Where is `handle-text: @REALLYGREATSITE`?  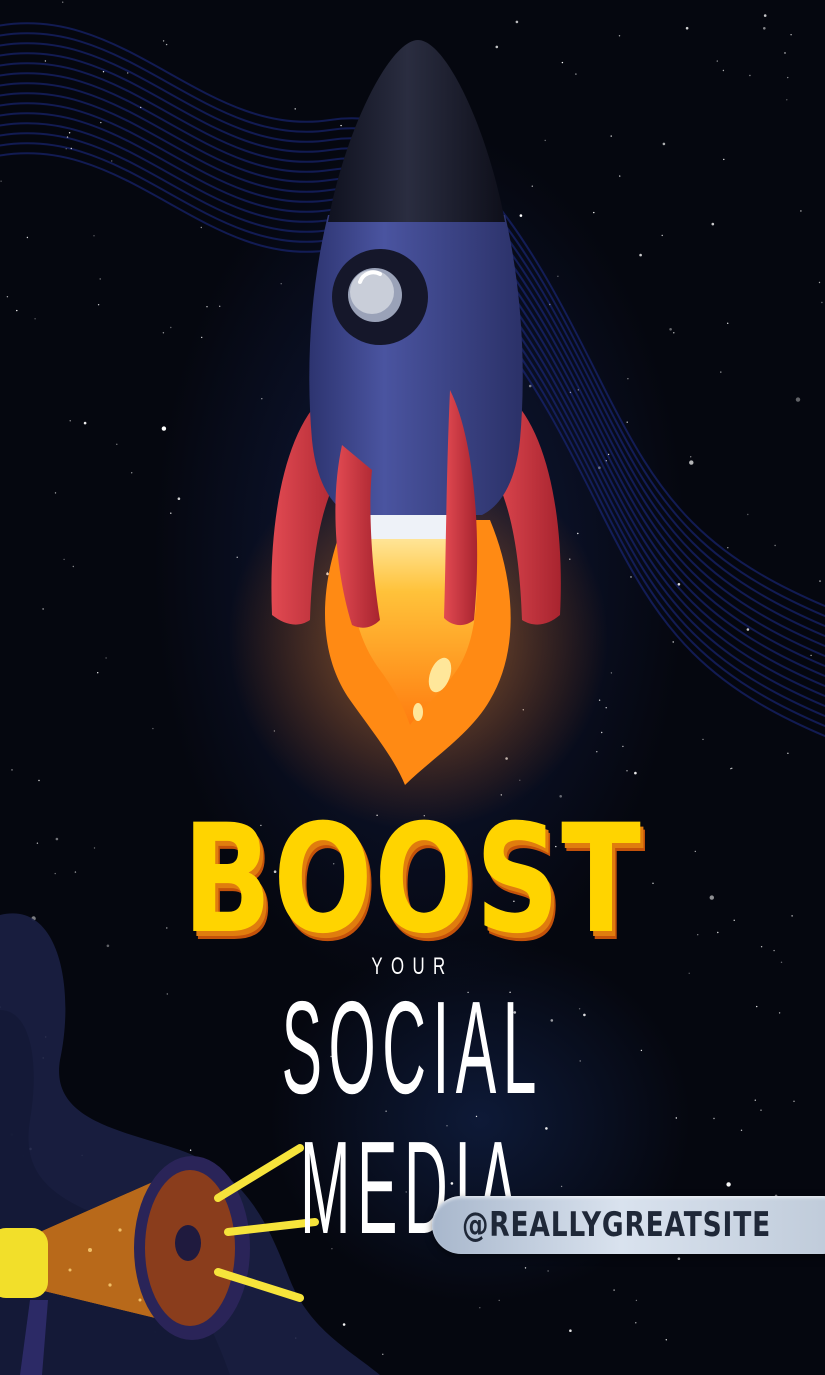 handle-text: @REALLYGREATSITE is located at coordinates (616, 1225).